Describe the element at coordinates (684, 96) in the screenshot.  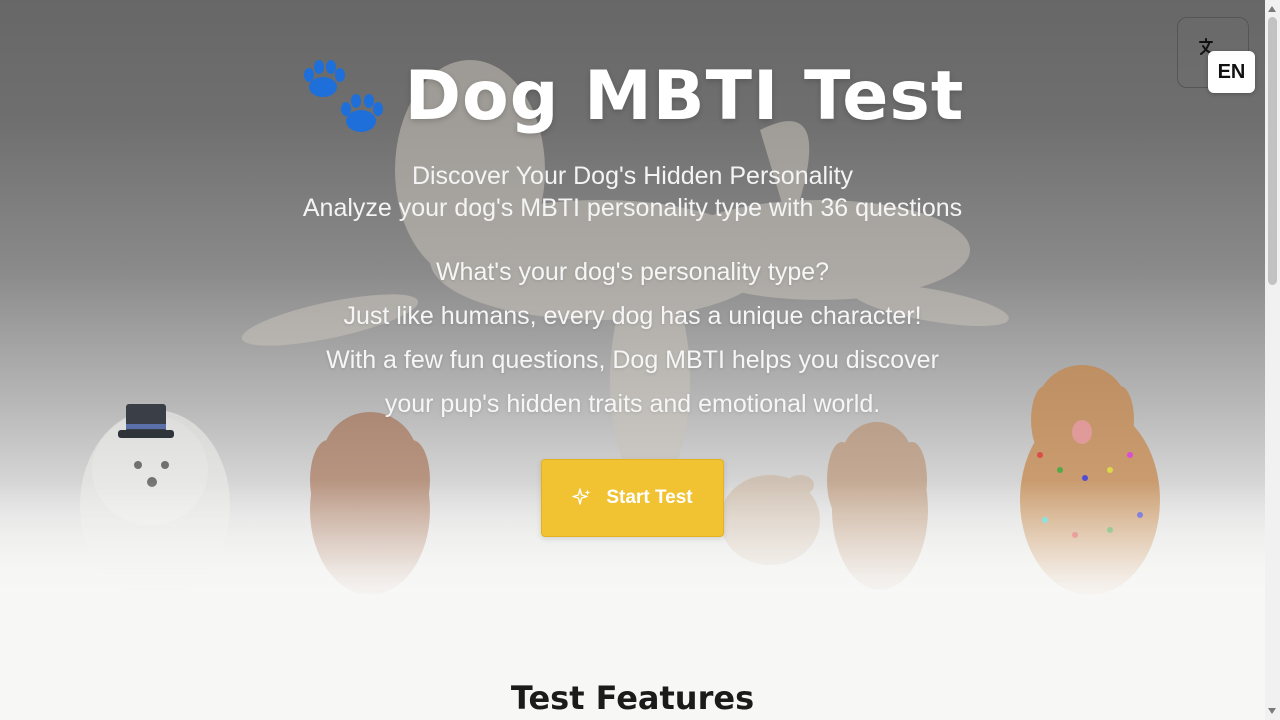
I see `page-title: Dog MBTI Test` at that location.